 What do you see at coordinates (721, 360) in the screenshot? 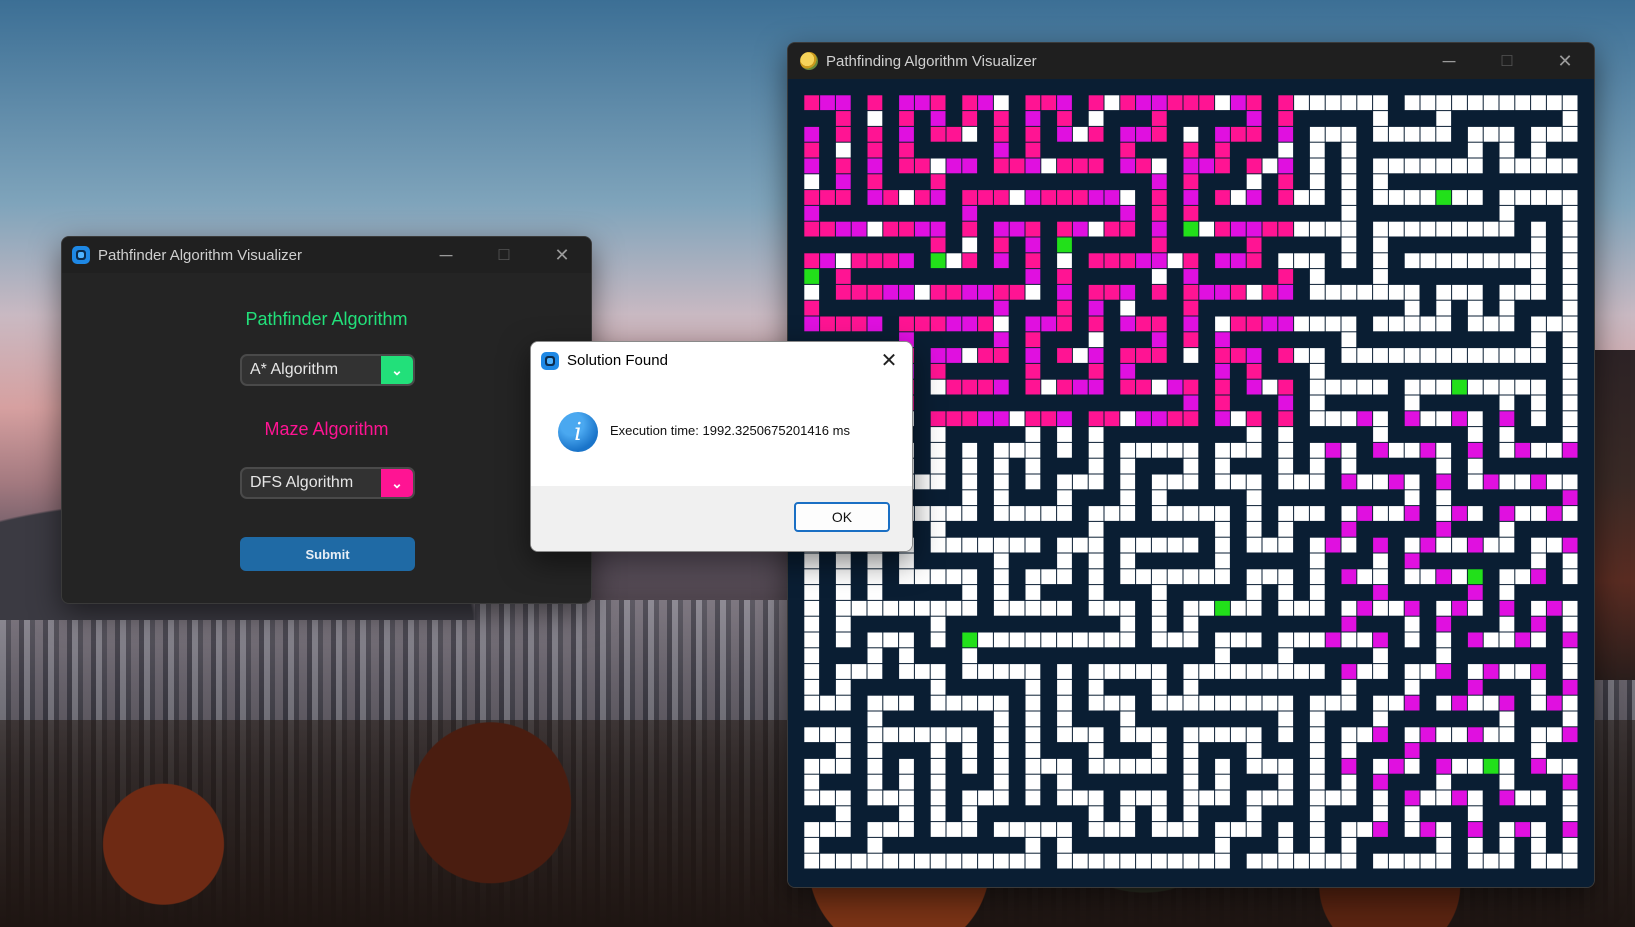
I see `dialog-title-bar: Solution Found ✕` at bounding box center [721, 360].